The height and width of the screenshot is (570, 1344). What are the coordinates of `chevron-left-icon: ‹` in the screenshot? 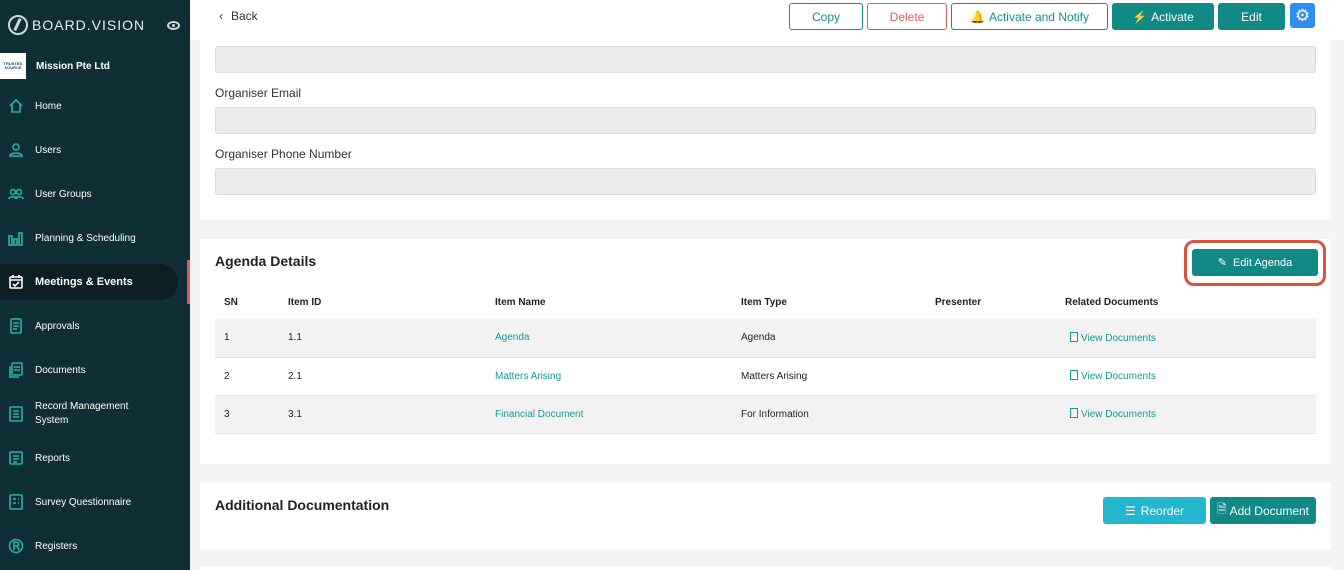 It's located at (221, 16).